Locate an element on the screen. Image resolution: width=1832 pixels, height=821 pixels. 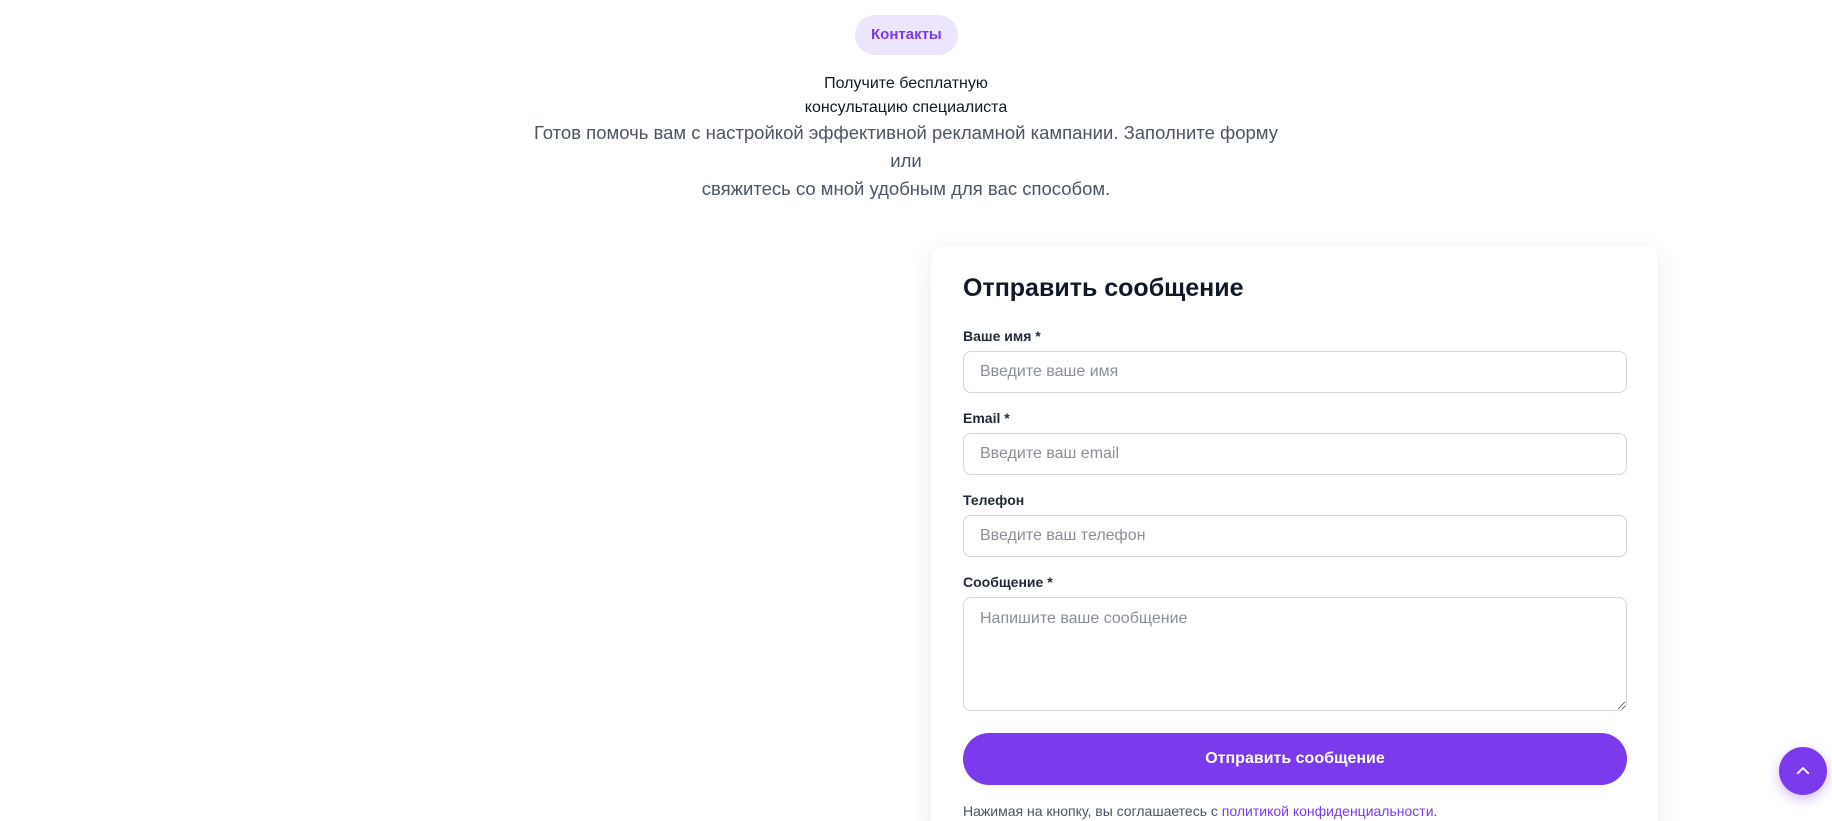
phone-input is located at coordinates (1295, 536).